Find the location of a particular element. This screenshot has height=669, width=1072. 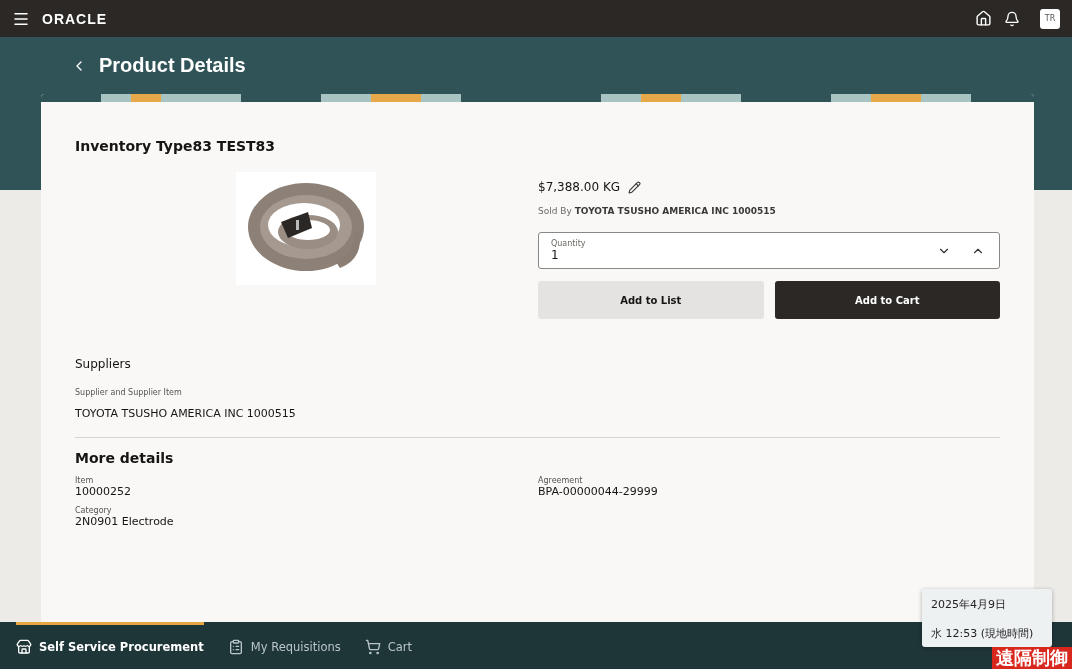

store-icon is located at coordinates (24, 647).